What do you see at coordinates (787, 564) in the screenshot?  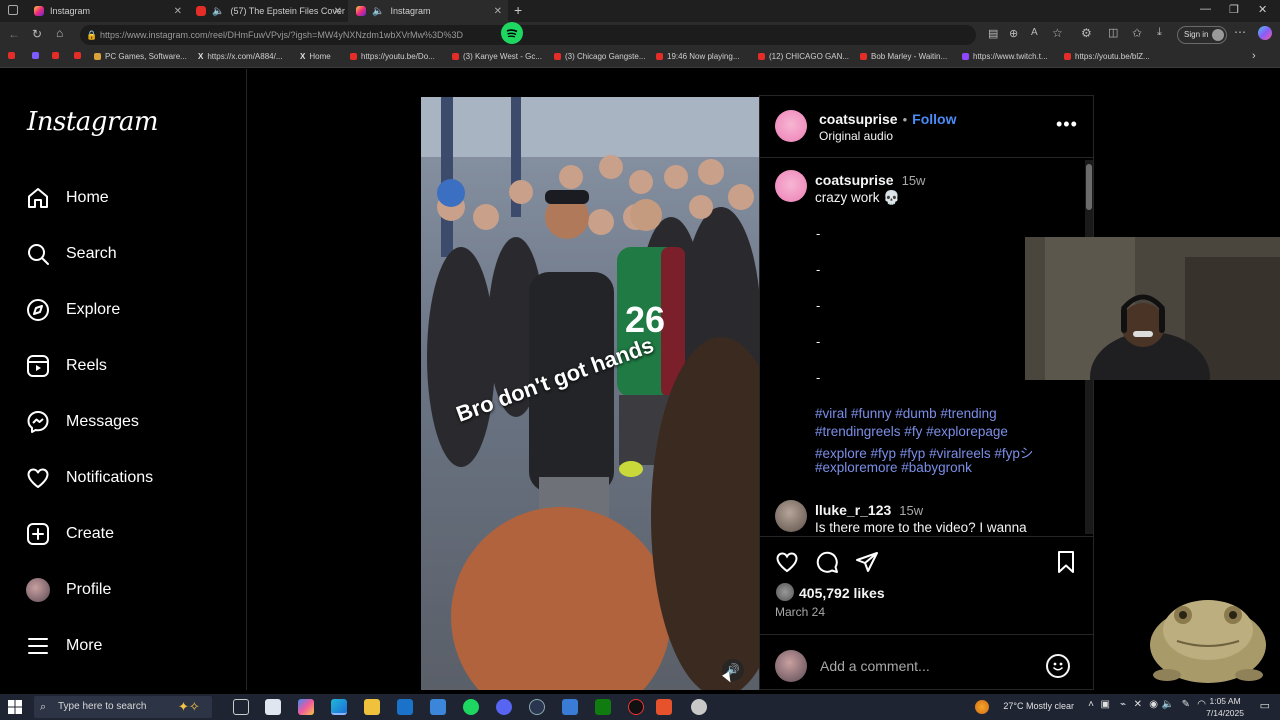 I see `like-button` at bounding box center [787, 564].